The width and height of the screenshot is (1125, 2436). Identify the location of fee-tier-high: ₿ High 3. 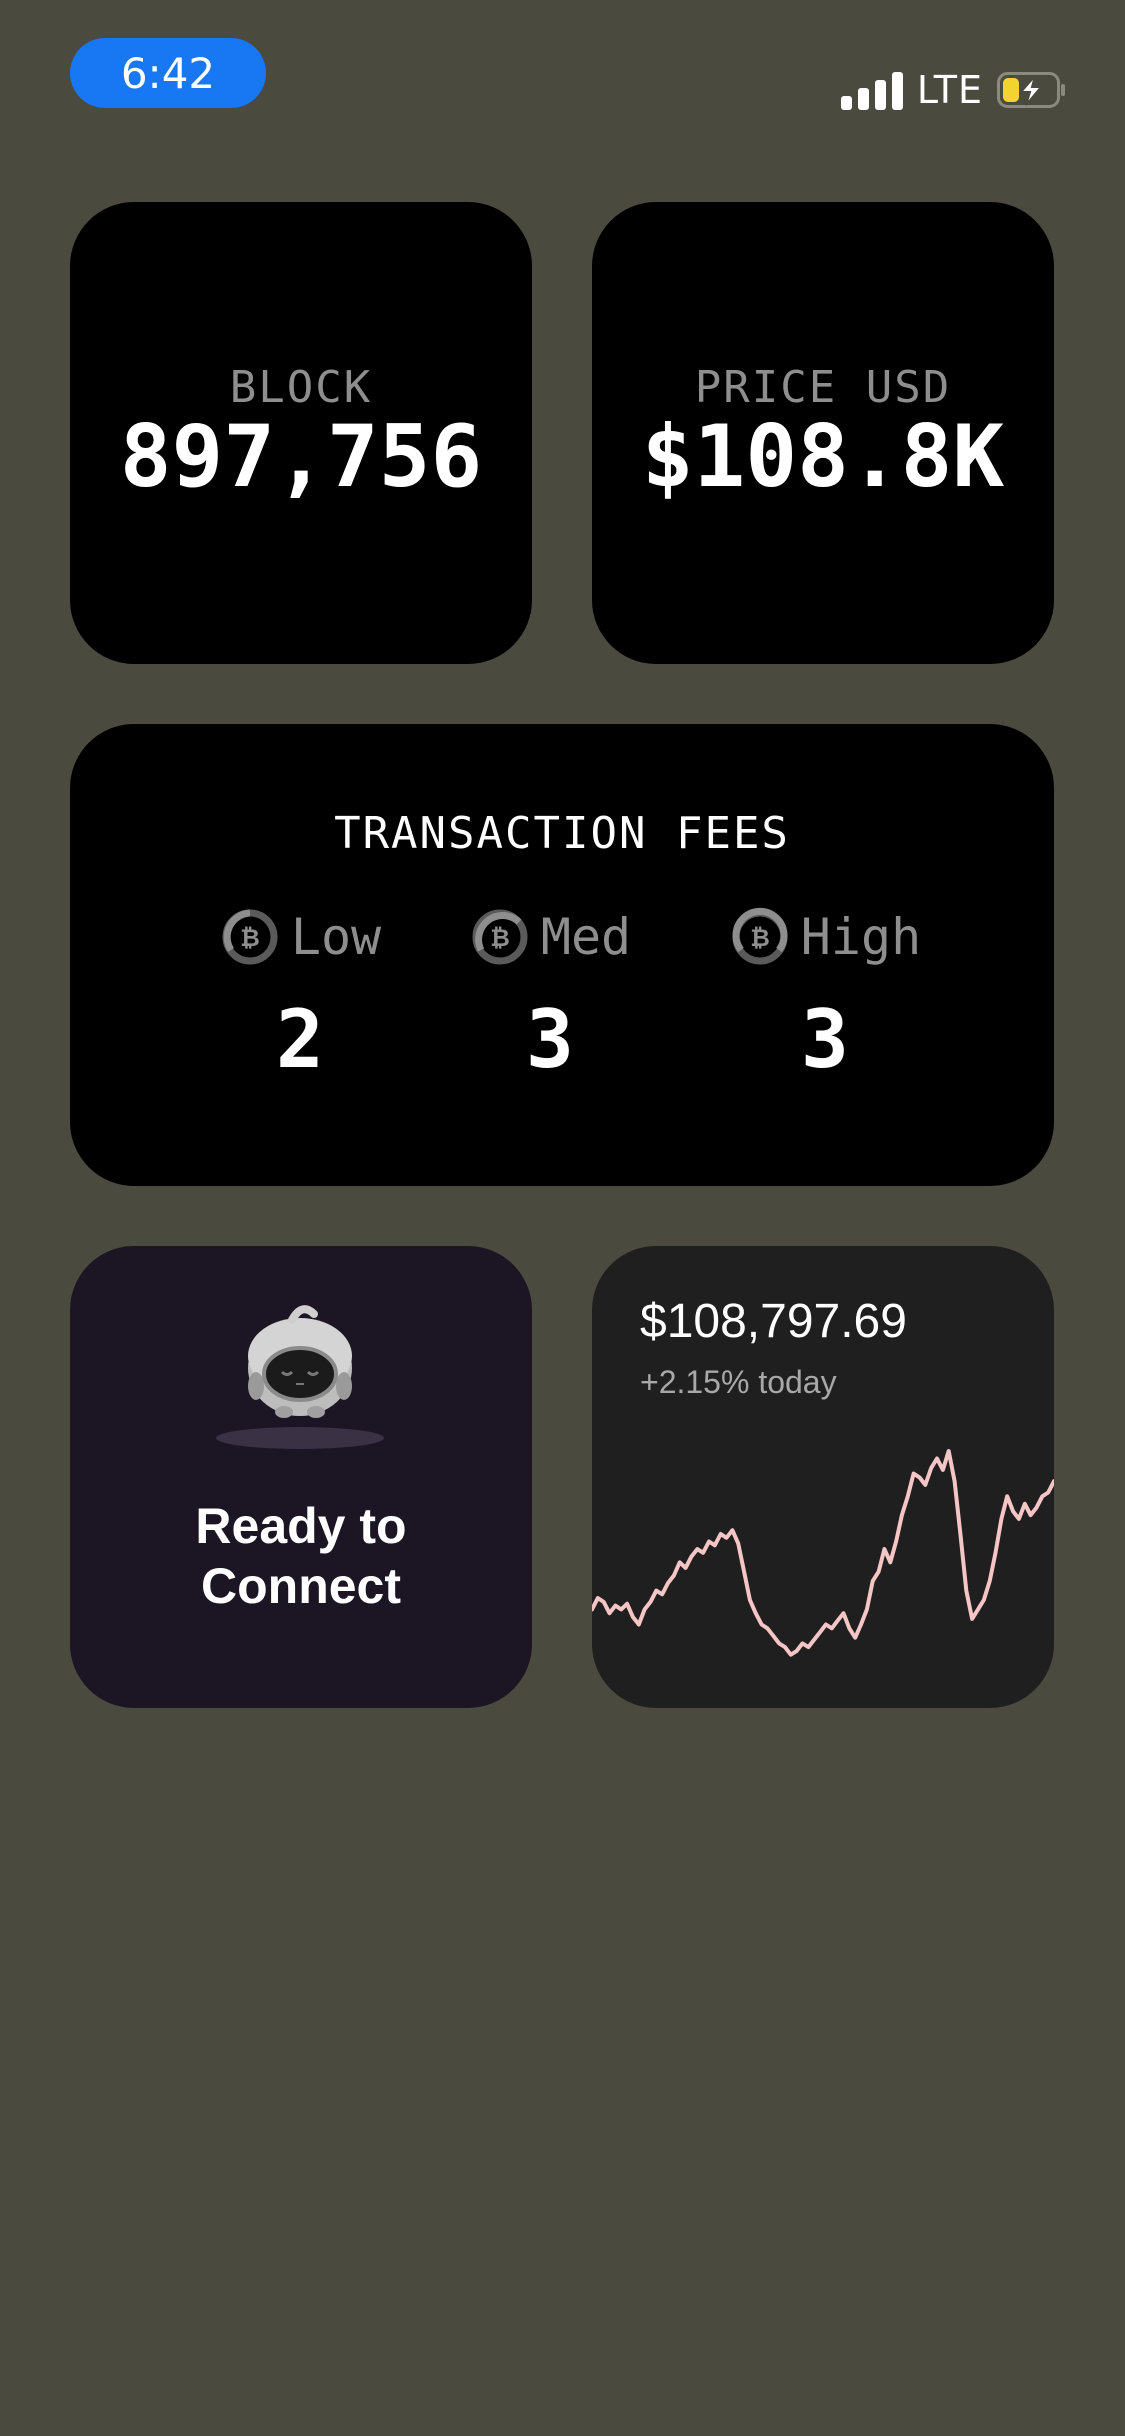
(825, 995).